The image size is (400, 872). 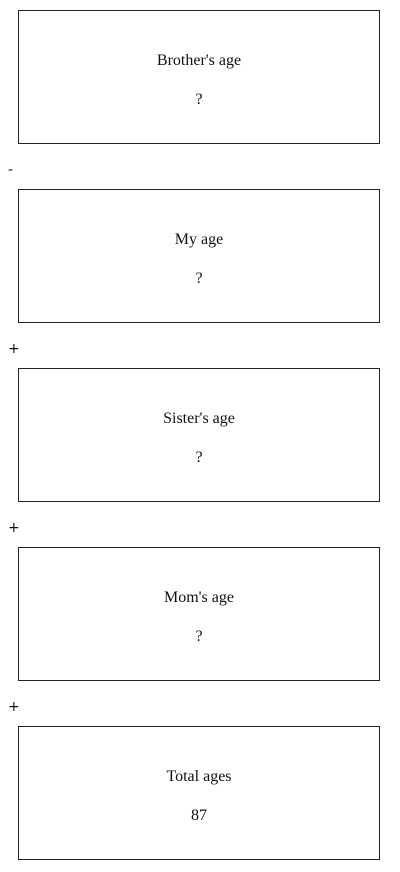 I want to click on my-age-label: My age, so click(x=199, y=239).